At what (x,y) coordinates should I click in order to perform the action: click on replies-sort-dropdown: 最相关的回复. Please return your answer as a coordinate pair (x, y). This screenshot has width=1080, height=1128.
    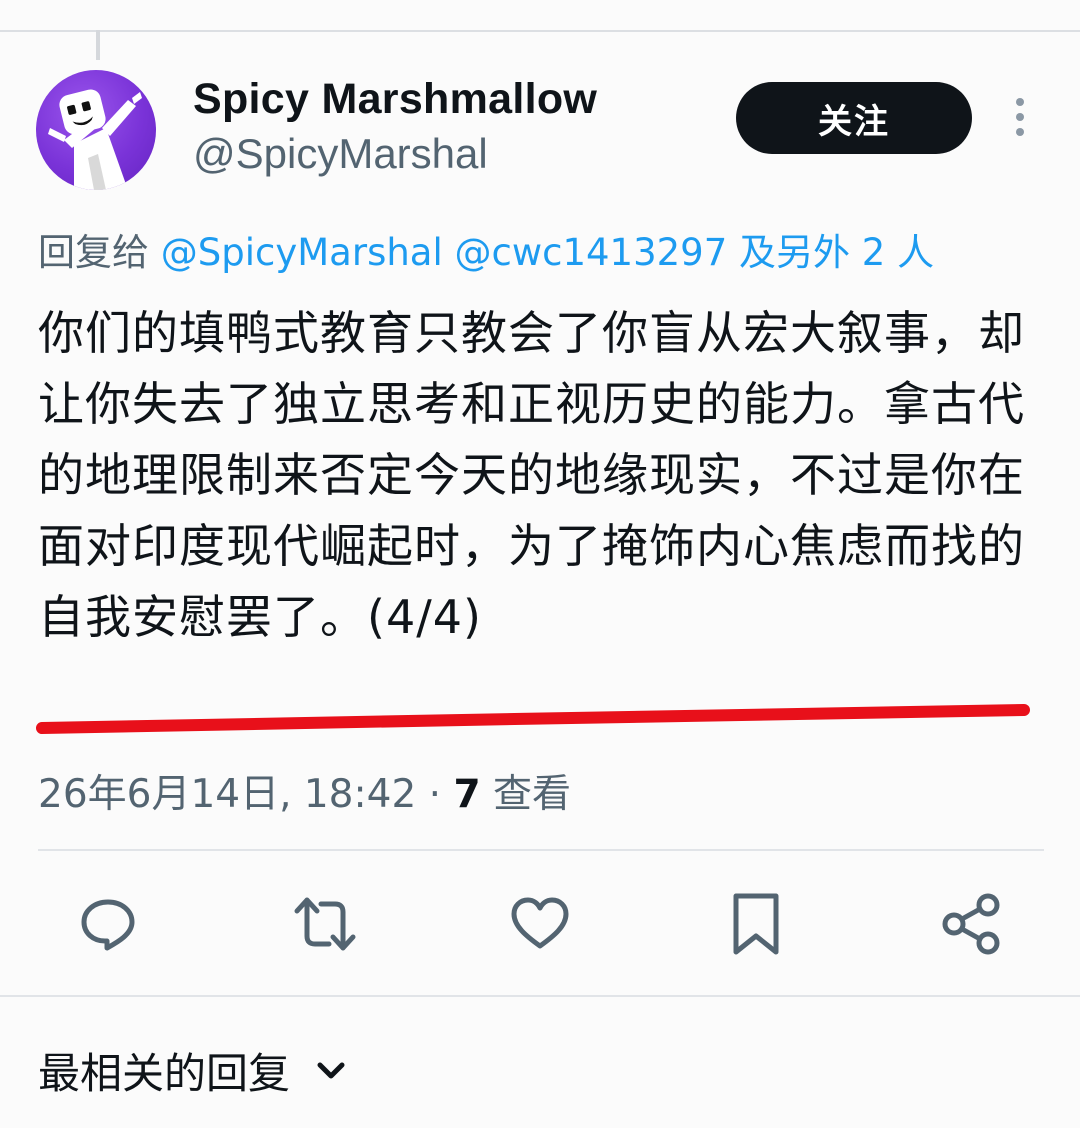
    Looking at the image, I should click on (192, 1070).